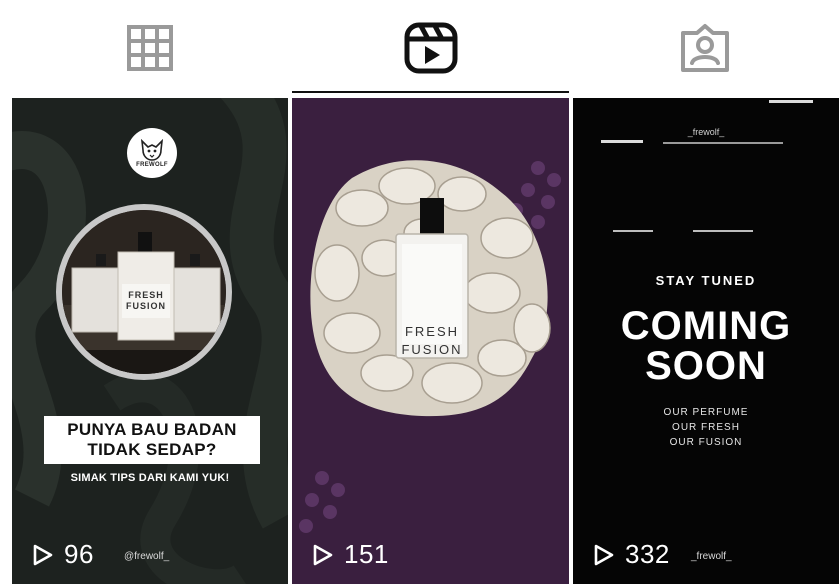  I want to click on active-tab-indicator, so click(430, 92).